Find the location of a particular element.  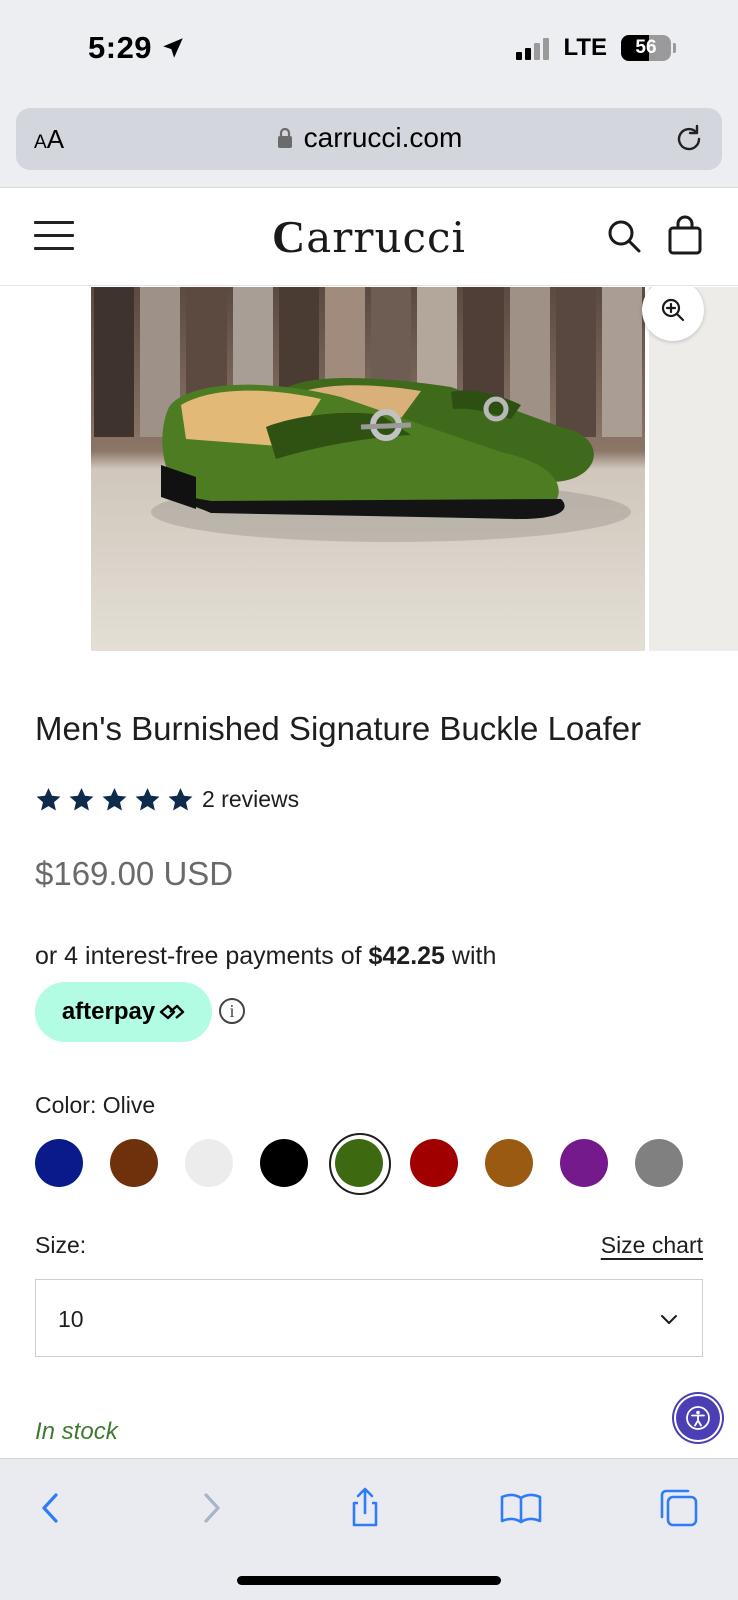

accessibility-icon is located at coordinates (698, 1418).